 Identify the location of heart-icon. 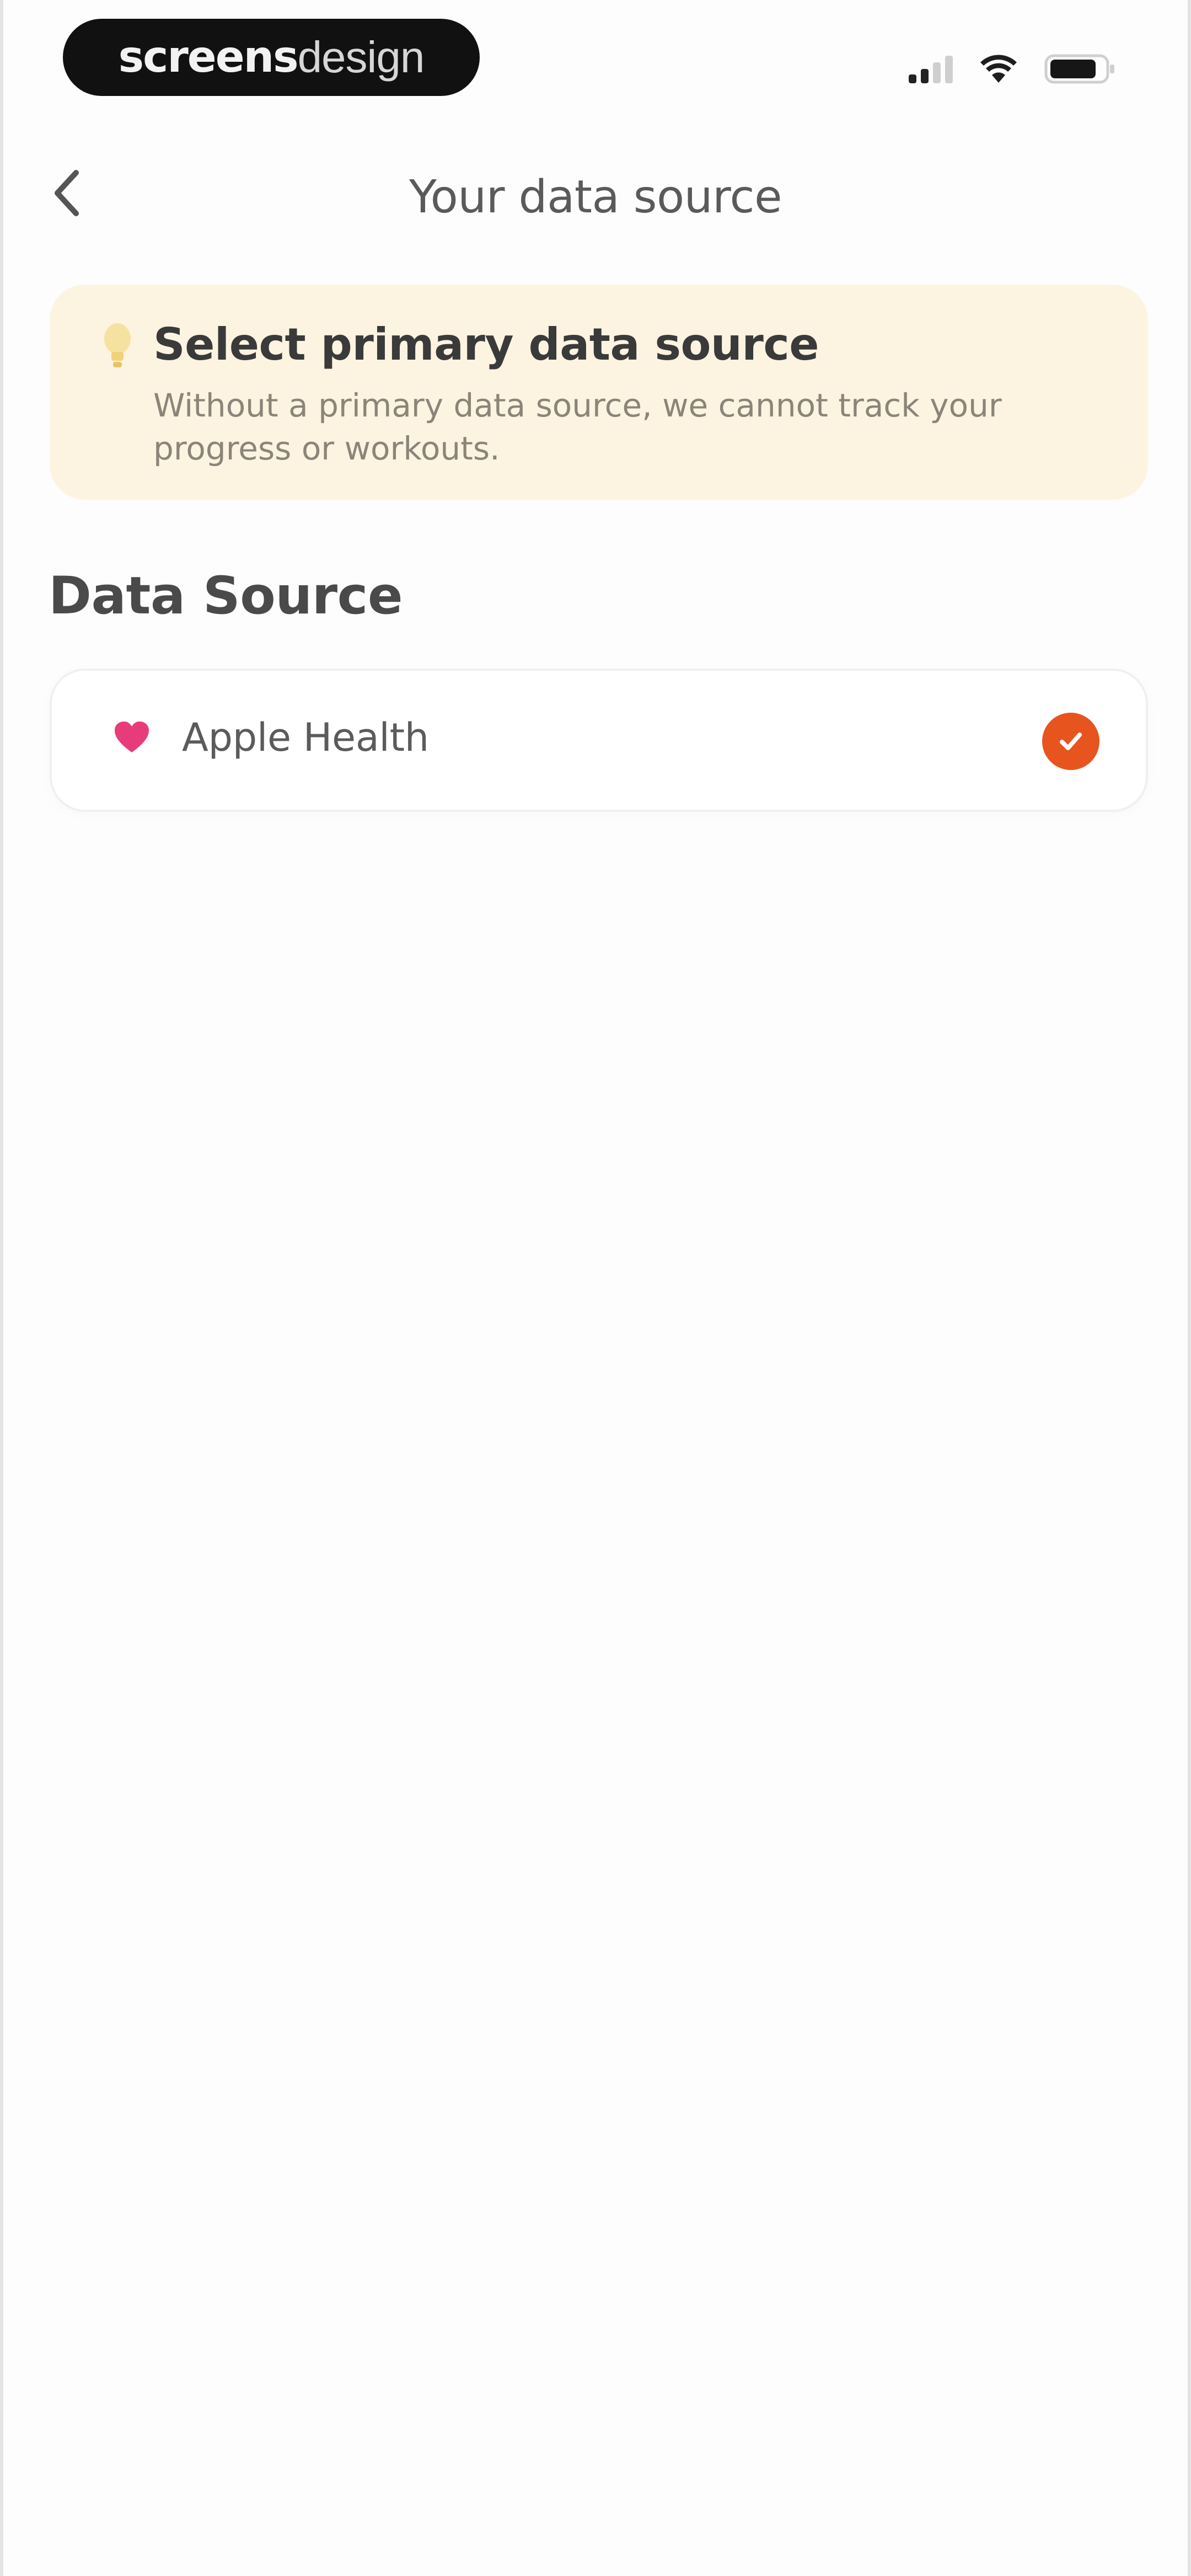
(132, 737).